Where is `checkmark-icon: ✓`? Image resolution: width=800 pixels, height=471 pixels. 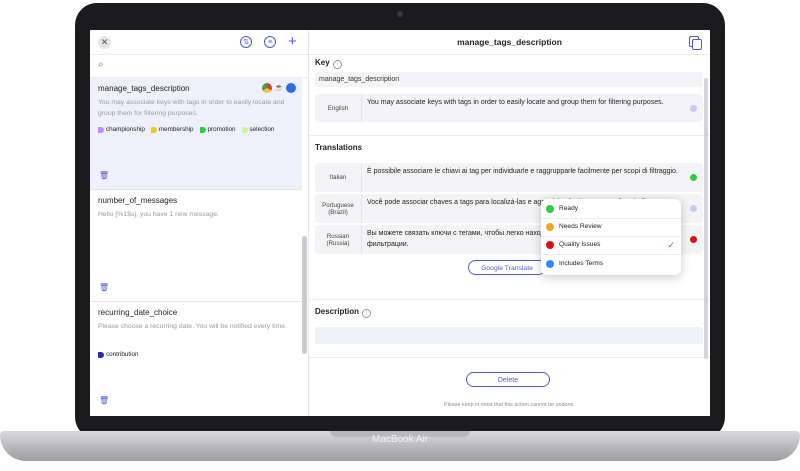
checkmark-icon: ✓ is located at coordinates (671, 245).